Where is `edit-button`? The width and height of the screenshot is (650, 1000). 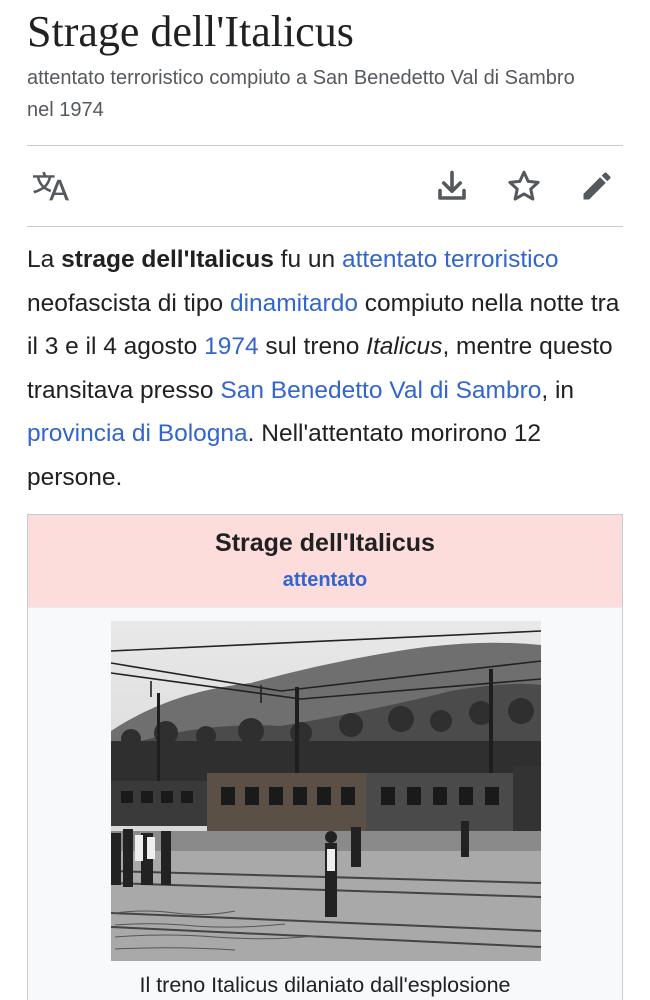
edit-button is located at coordinates (597, 186).